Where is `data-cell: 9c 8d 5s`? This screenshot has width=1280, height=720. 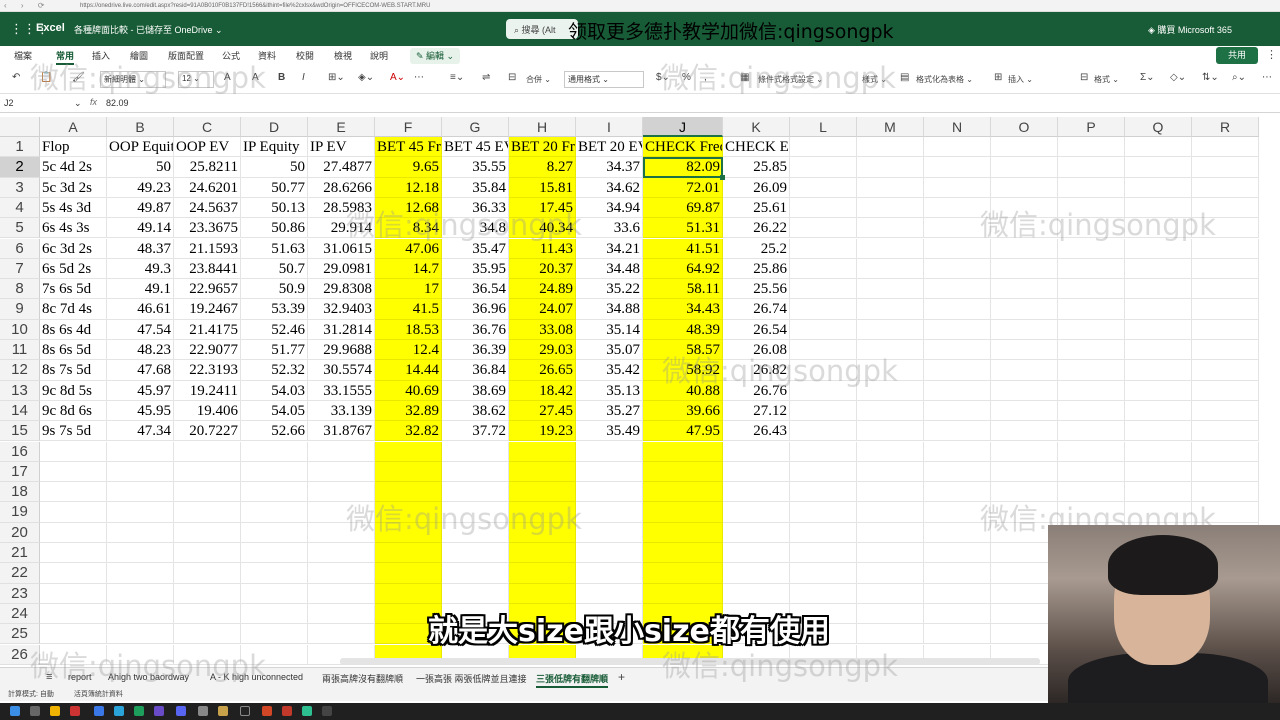 data-cell: 9c 8d 5s is located at coordinates (73, 390).